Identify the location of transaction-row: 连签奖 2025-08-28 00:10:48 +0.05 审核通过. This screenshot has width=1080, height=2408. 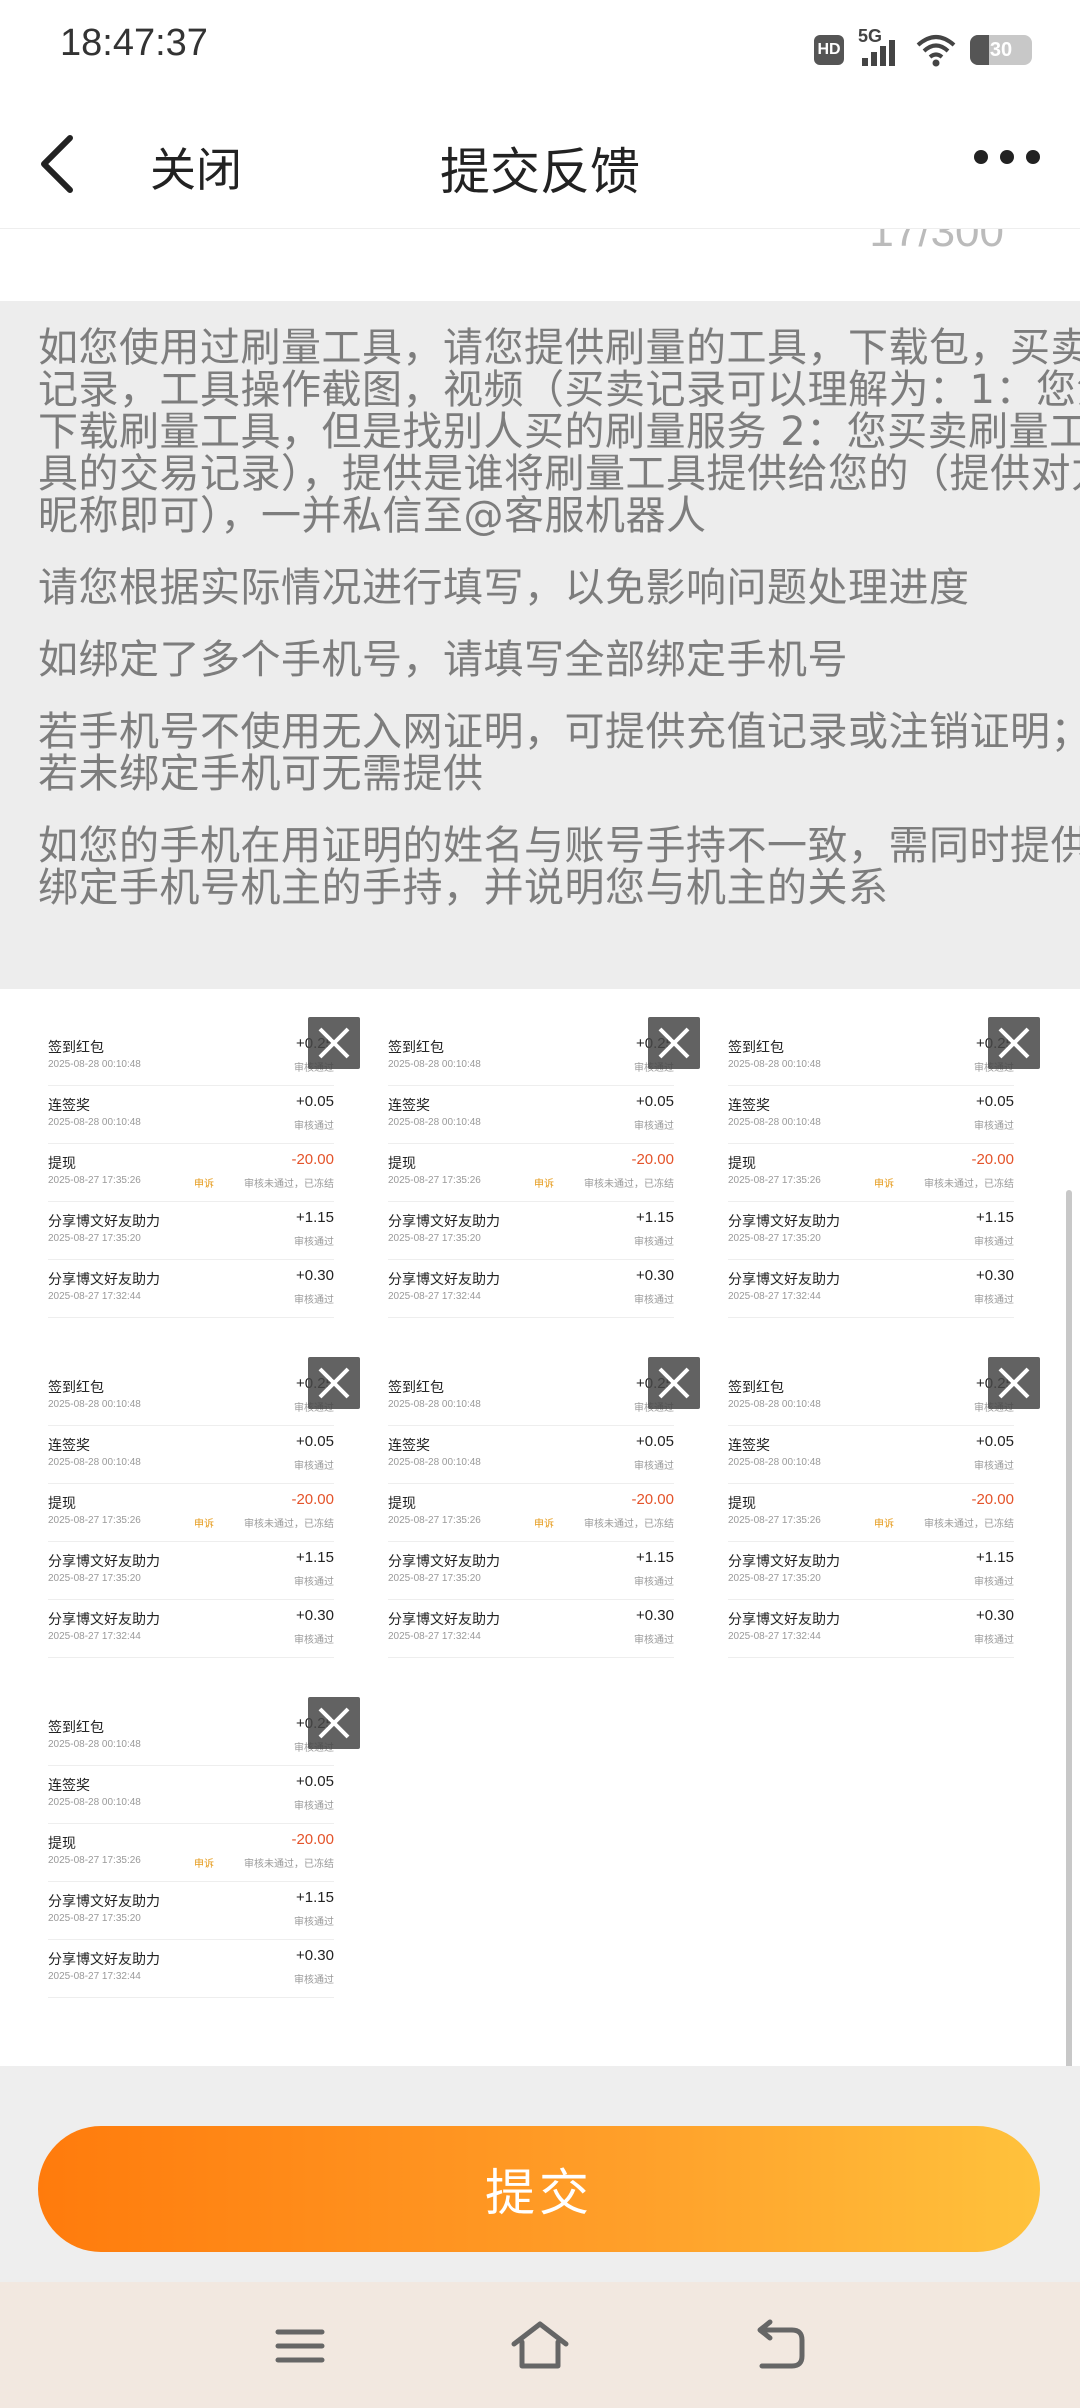
(871, 1454).